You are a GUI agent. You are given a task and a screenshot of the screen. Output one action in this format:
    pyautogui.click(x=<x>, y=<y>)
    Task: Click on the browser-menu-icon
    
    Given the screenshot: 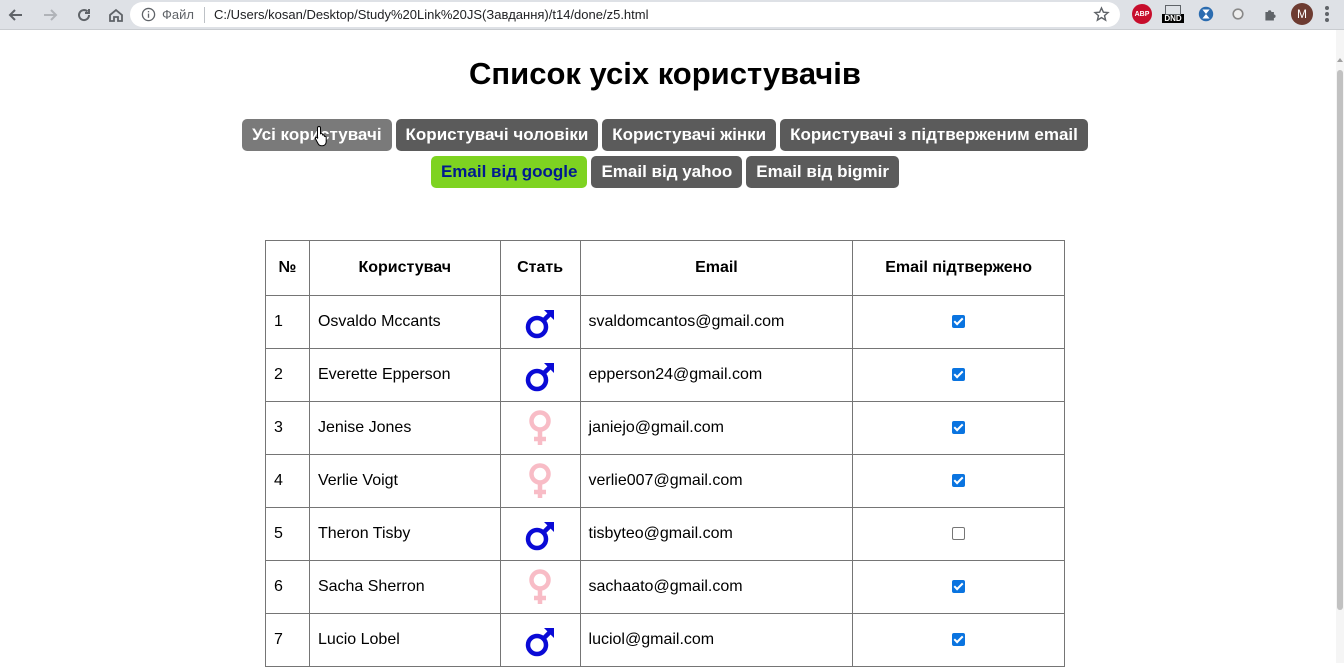 What is the action you would take?
    pyautogui.click(x=1327, y=14)
    